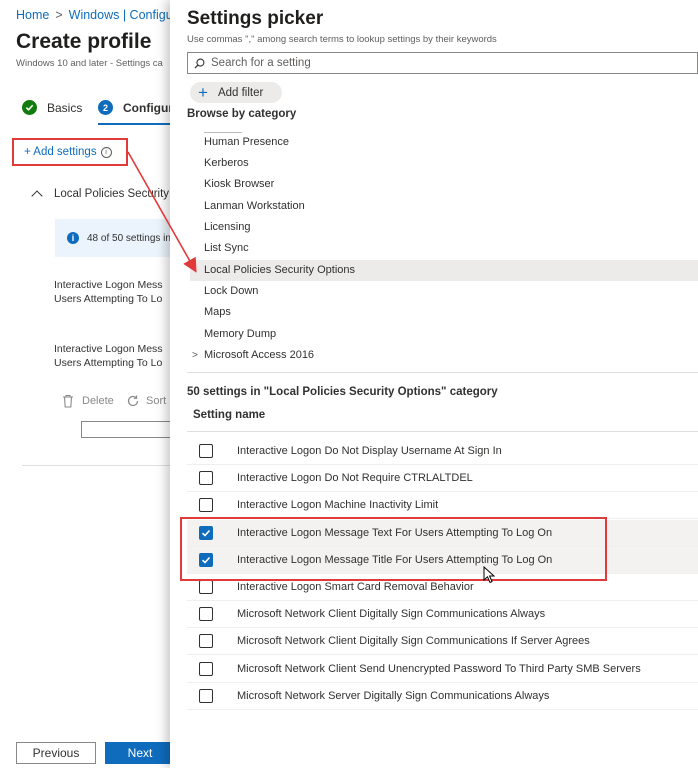 This screenshot has height=768, width=698. What do you see at coordinates (226, 248) in the screenshot?
I see `category-label: List Sync` at bounding box center [226, 248].